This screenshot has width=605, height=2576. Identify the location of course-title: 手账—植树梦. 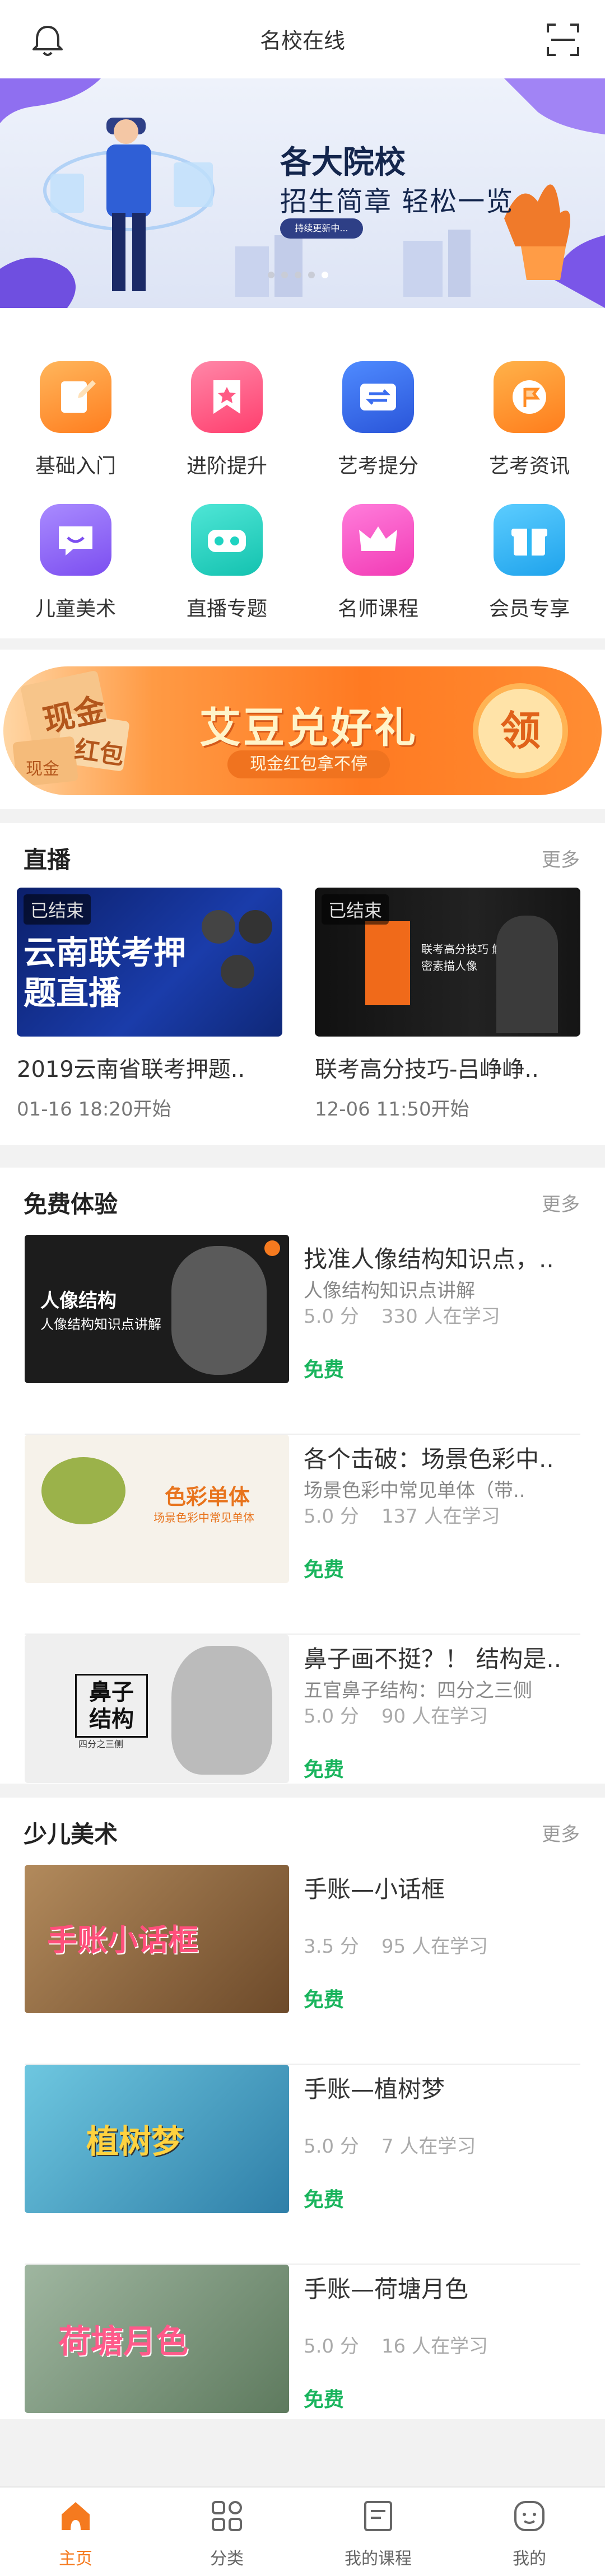
(374, 2089).